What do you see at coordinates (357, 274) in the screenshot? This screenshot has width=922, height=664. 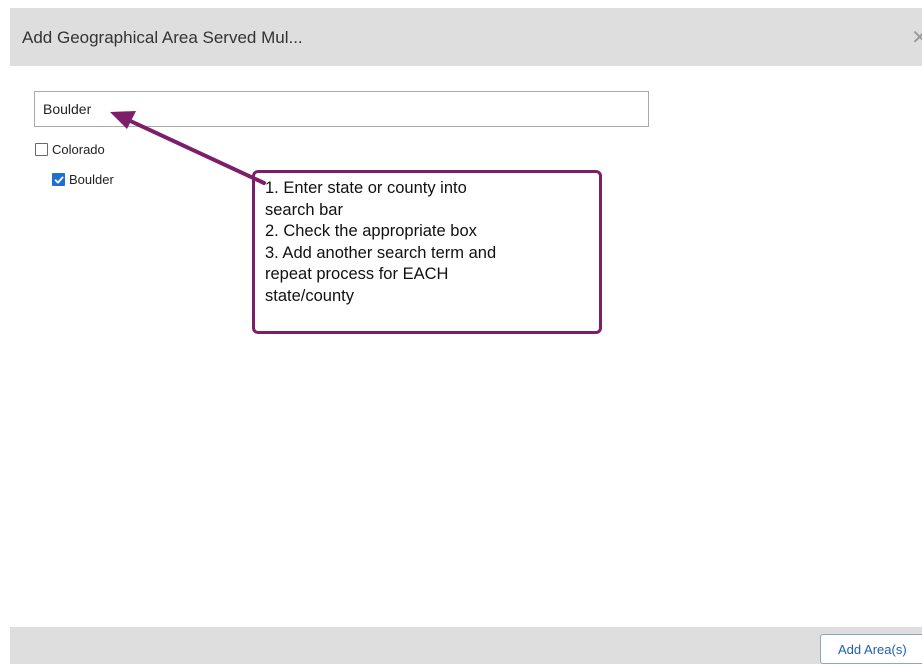 I see `callout-line: repeat process for EACH` at bounding box center [357, 274].